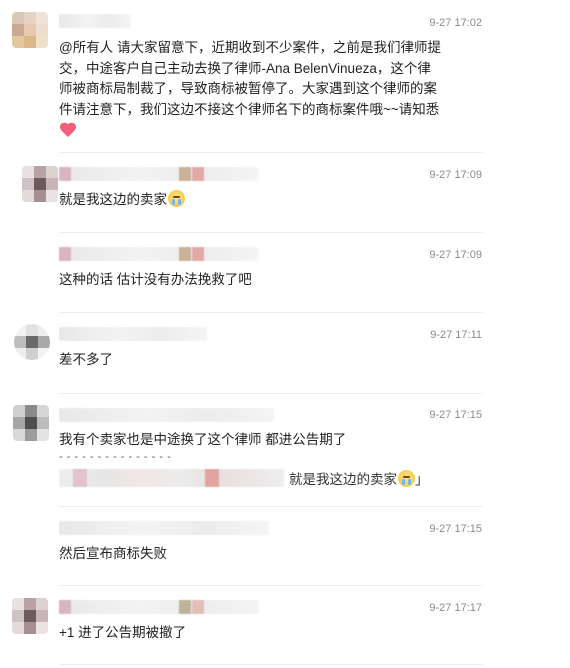  What do you see at coordinates (123, 632) in the screenshot?
I see `message-text: +1 进了公告期被撤了` at bounding box center [123, 632].